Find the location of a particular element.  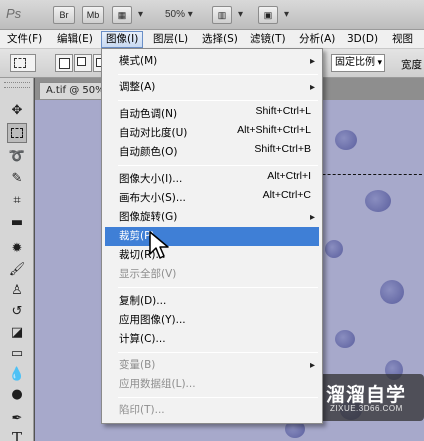

menu-item-reveal-all: 显示全部(V) is located at coordinates (212, 274).